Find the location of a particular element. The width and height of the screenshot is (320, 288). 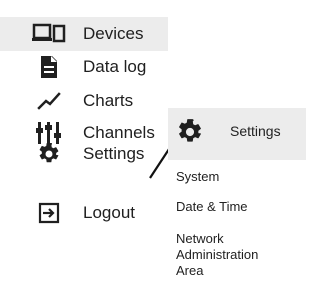

nav-label-settings: Settings is located at coordinates (114, 153).